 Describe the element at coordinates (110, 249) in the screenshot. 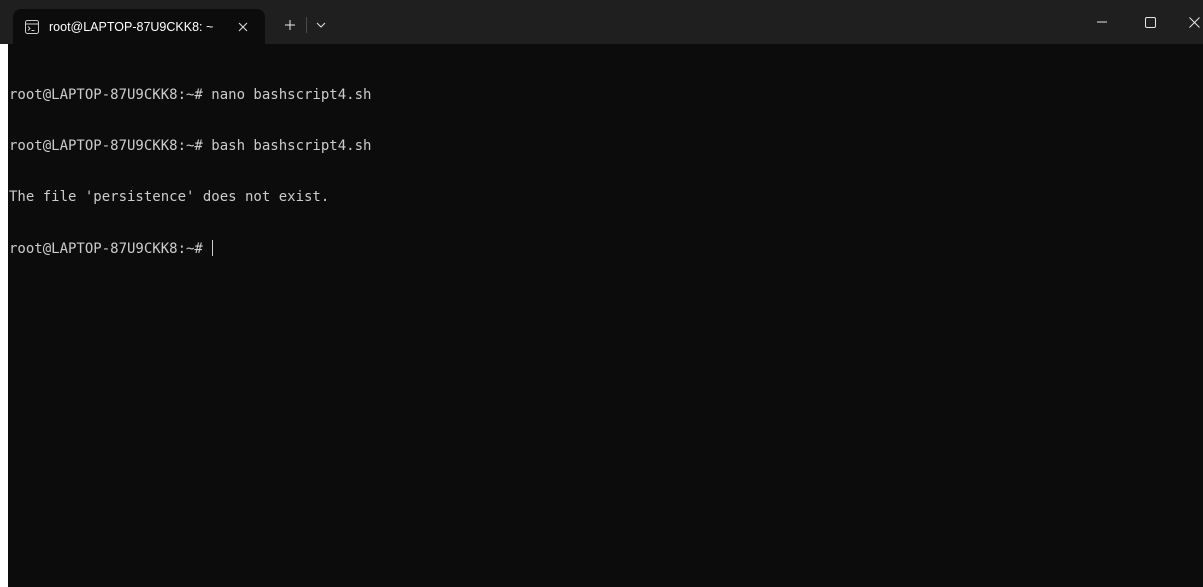

I see `shell-prompt: root@LAPTOP-87U9CKK8:~#` at that location.